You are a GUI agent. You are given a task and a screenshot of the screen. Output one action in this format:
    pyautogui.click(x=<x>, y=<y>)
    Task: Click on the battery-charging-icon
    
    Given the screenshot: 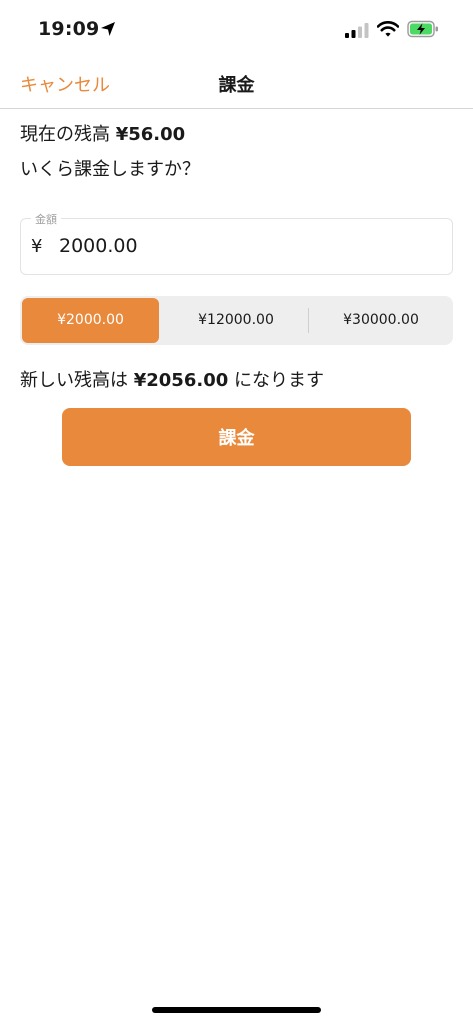 What is the action you would take?
    pyautogui.click(x=422, y=29)
    